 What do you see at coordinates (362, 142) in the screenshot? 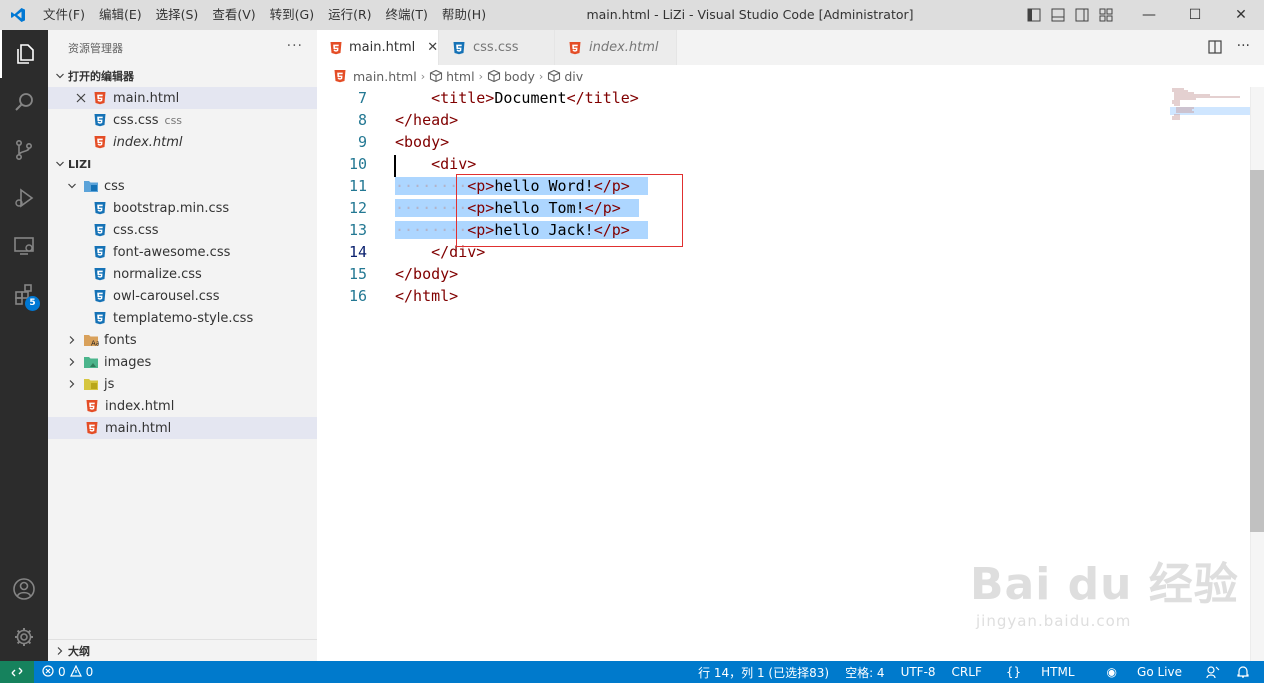
I see `line-number: 9` at bounding box center [362, 142].